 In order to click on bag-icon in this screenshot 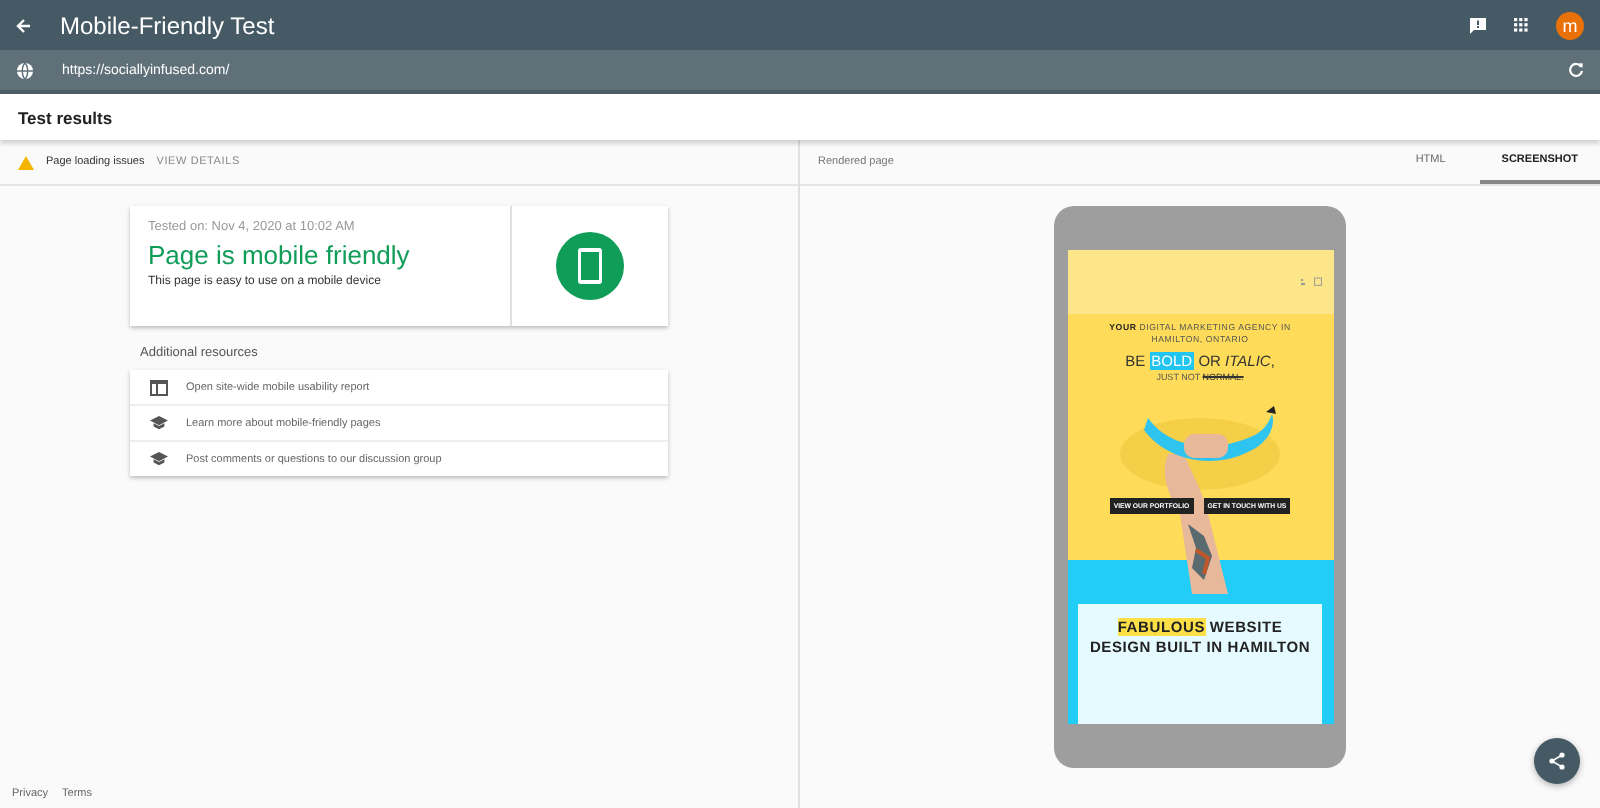, I will do `click(1317, 281)`.